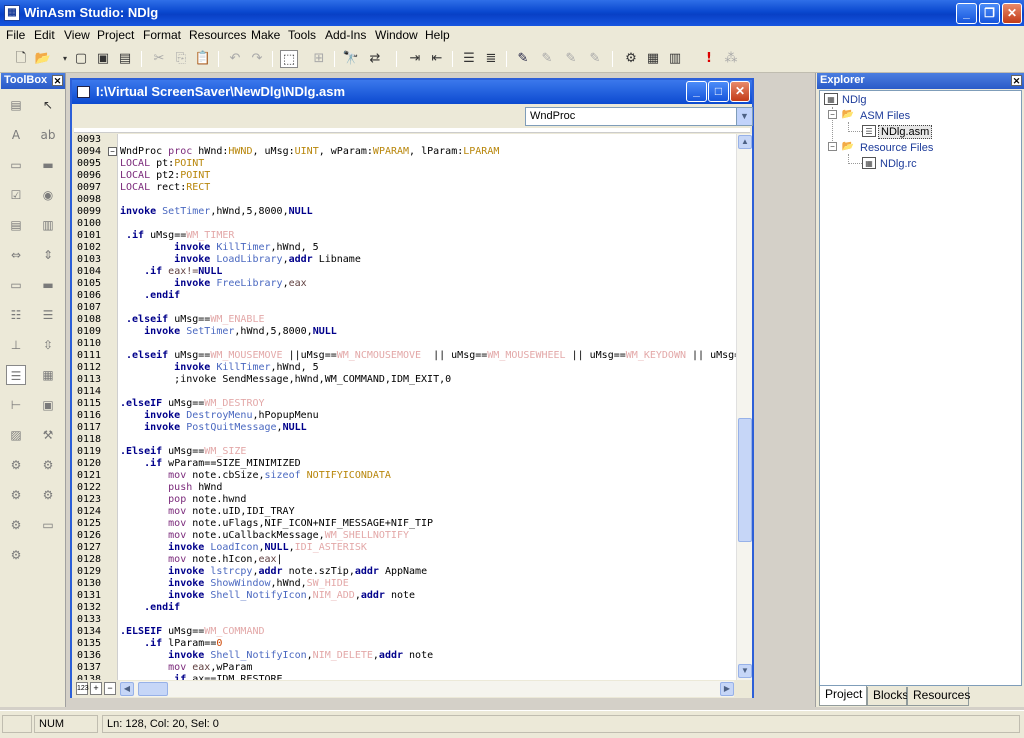  What do you see at coordinates (595, 59) in the screenshot?
I see `clear-bookmarks-icon: ✎` at bounding box center [595, 59].